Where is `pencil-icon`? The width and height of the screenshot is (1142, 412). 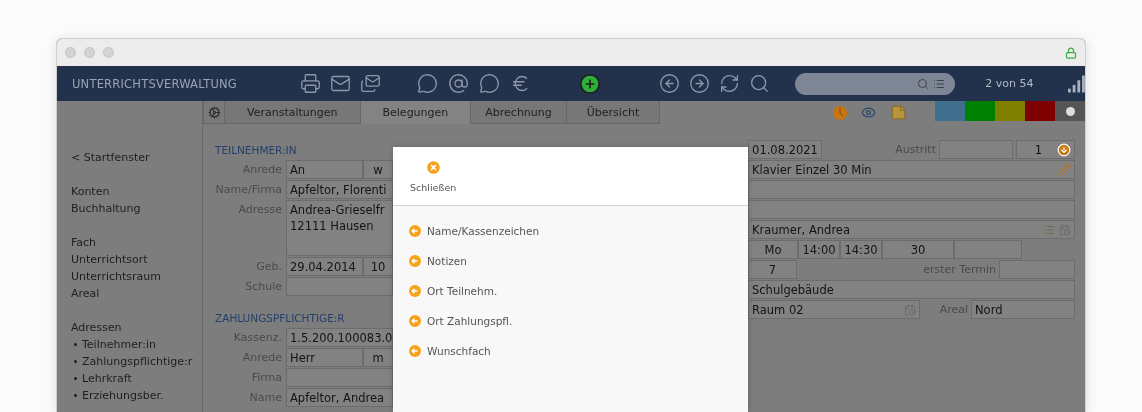
pencil-icon is located at coordinates (1064, 169).